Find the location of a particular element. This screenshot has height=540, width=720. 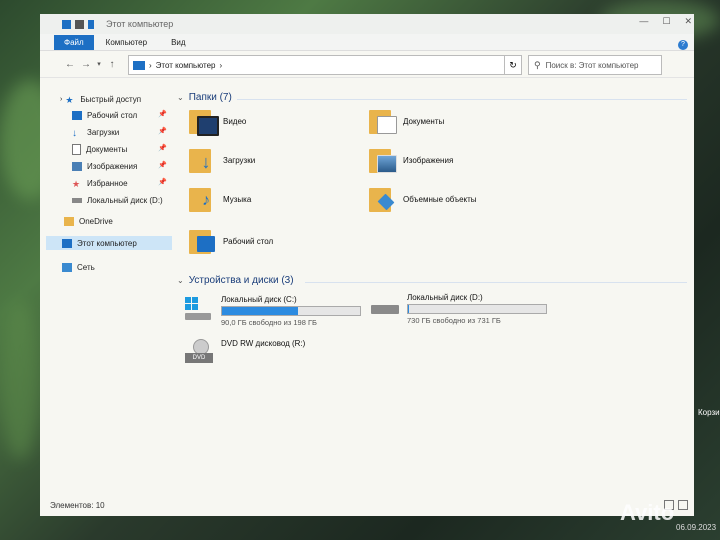

downloads-folder-icon: ↓ is located at coordinates (206, 162).